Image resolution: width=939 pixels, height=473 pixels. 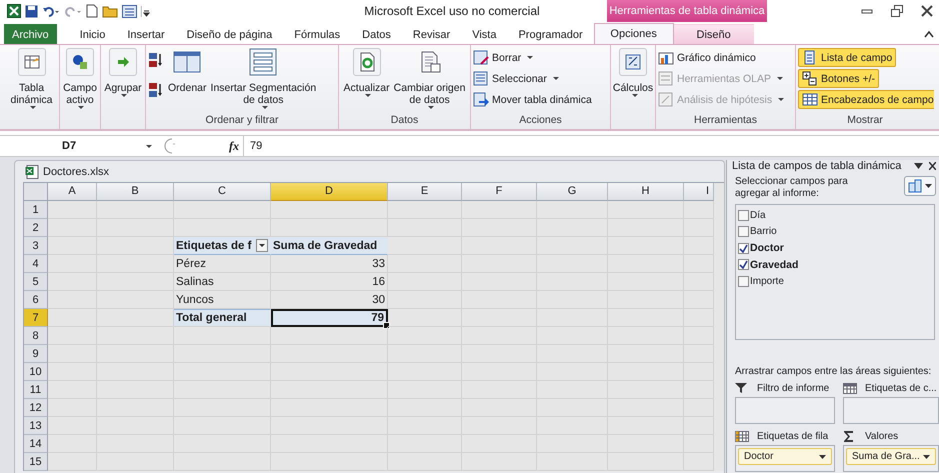 What do you see at coordinates (927, 11) in the screenshot?
I see `close-icon` at bounding box center [927, 11].